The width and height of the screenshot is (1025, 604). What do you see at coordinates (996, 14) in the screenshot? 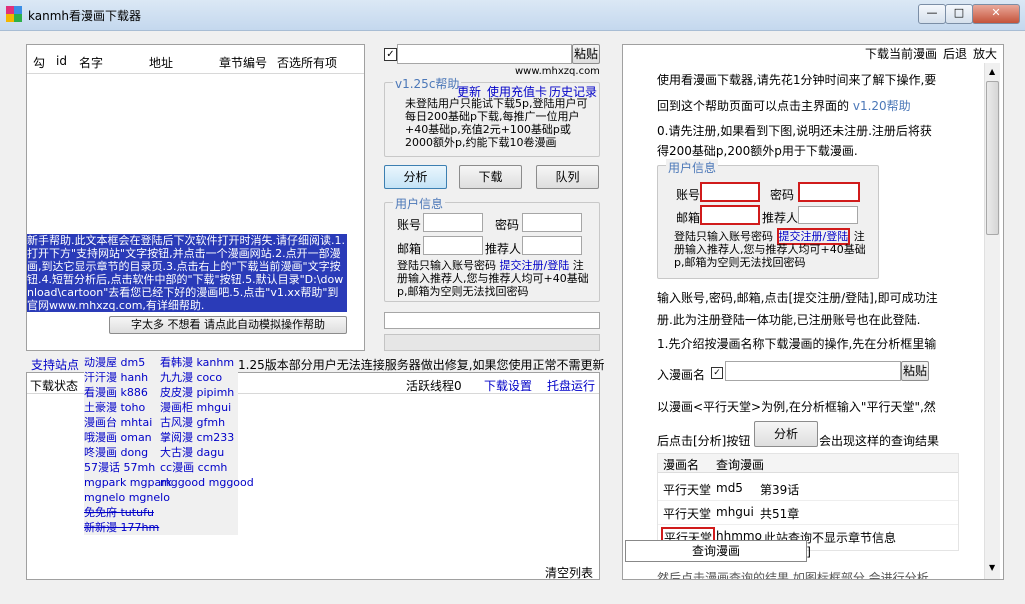
I see `close-button: ✕` at bounding box center [996, 14].